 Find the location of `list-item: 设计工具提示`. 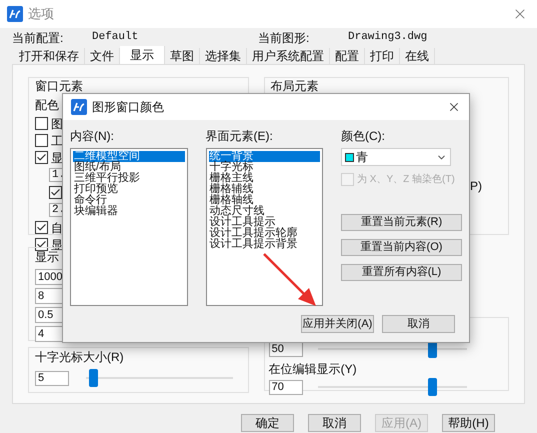

list-item: 设计工具提示 is located at coordinates (264, 222).